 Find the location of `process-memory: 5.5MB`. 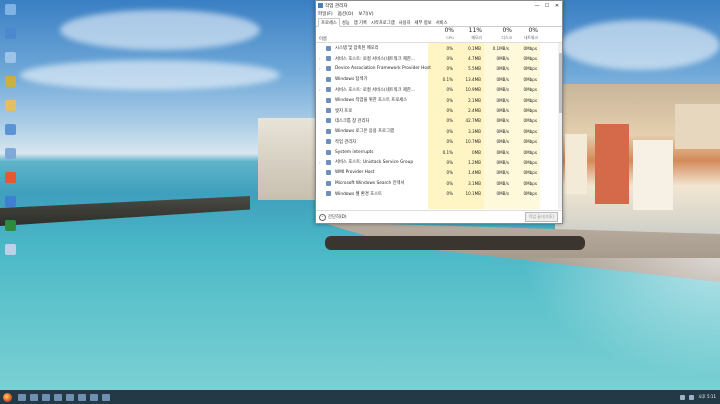

process-memory: 5.5MB is located at coordinates (474, 69).